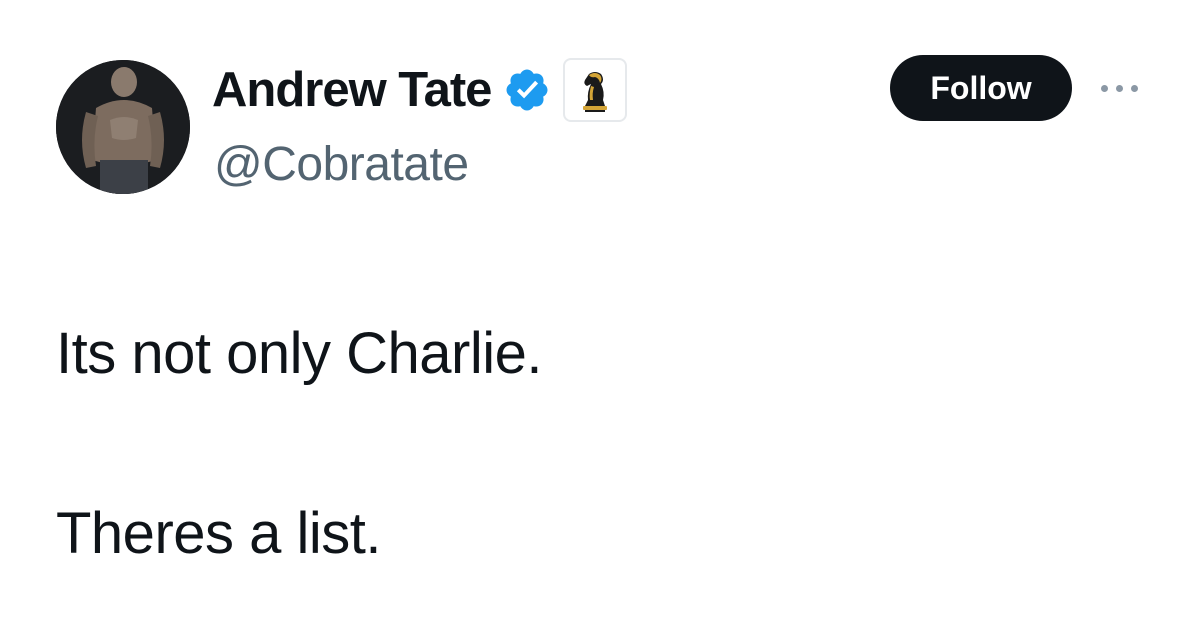 This screenshot has width=1200, height=644. I want to click on avatar-image, so click(123, 127).